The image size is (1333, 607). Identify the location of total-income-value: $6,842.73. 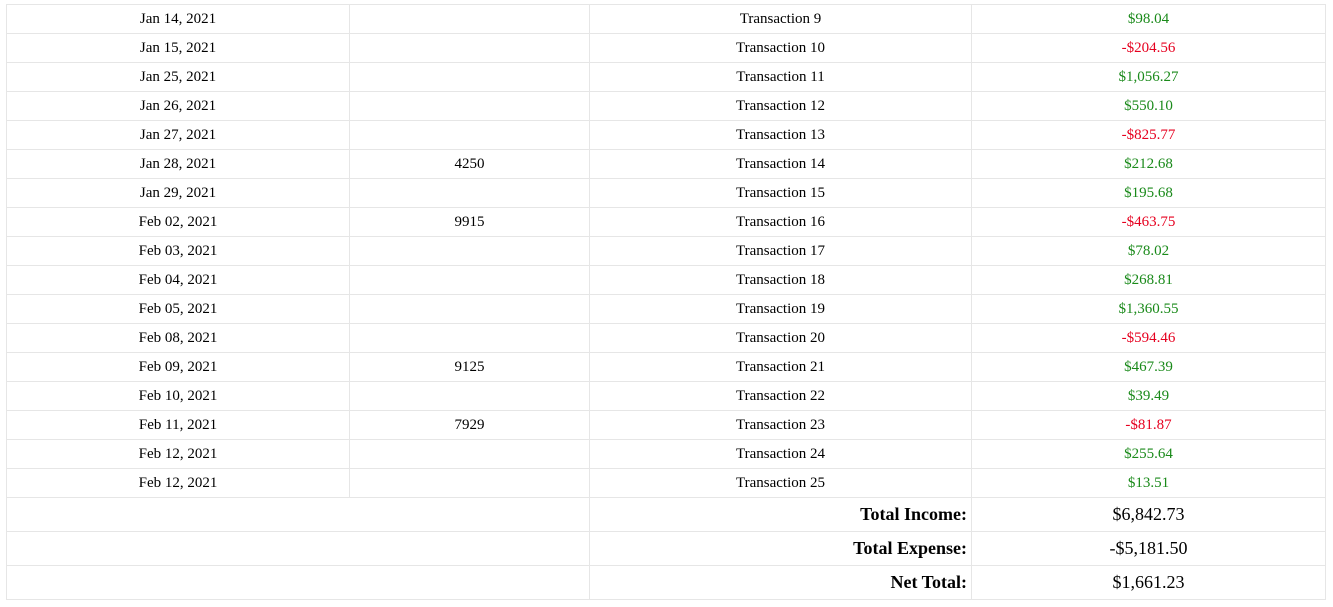
(1148, 514).